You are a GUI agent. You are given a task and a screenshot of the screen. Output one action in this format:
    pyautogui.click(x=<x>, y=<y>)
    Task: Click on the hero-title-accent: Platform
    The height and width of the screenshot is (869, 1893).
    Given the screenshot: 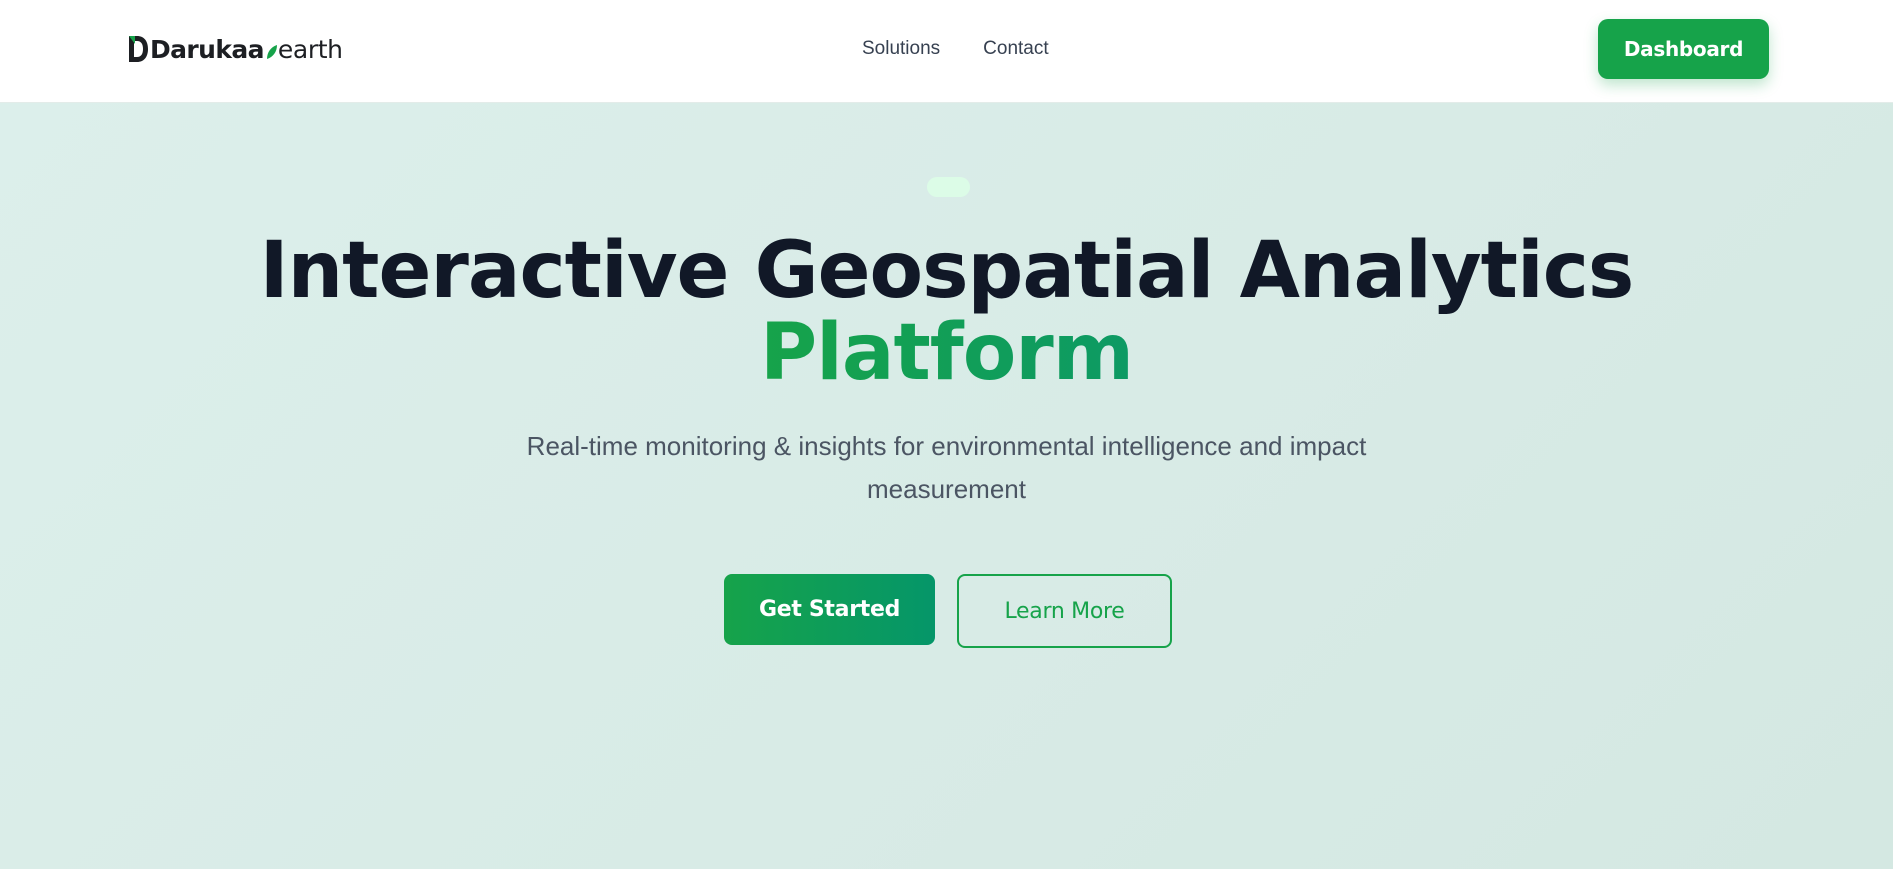 What is the action you would take?
    pyautogui.click(x=946, y=353)
    